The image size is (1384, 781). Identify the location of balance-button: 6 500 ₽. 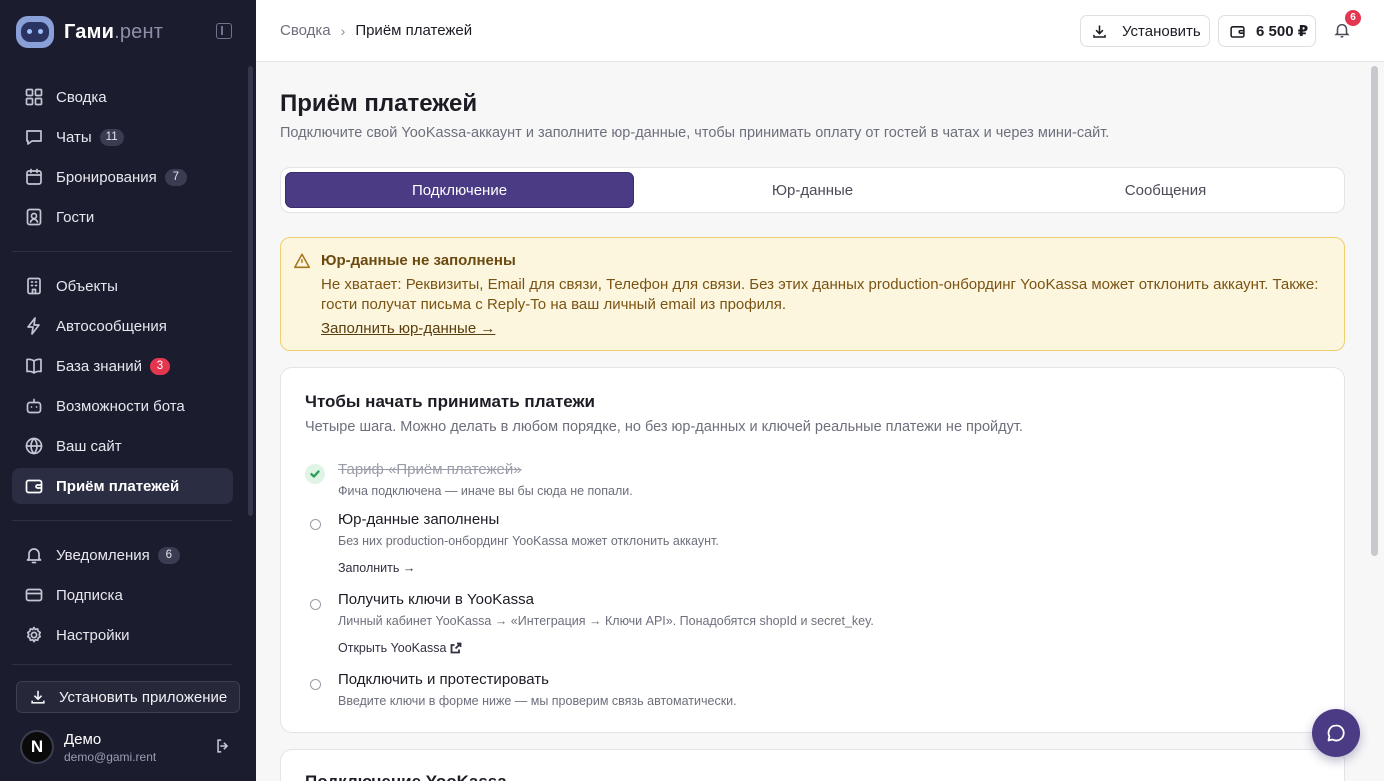
(1267, 31).